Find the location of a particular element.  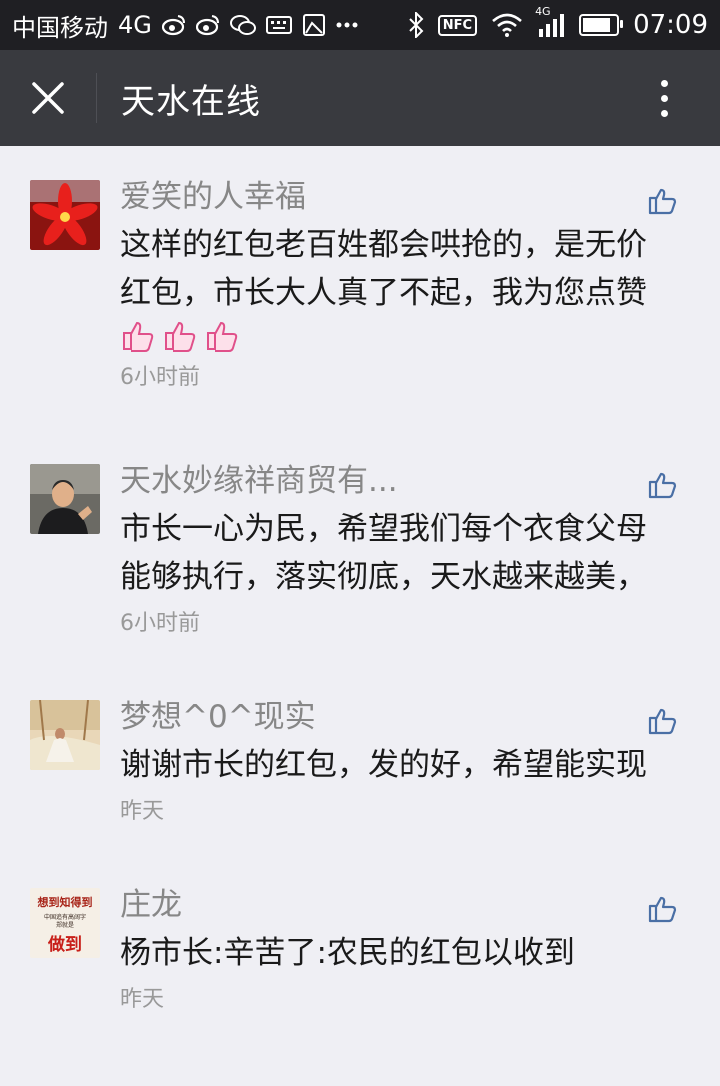

nav-divider is located at coordinates (96, 98).